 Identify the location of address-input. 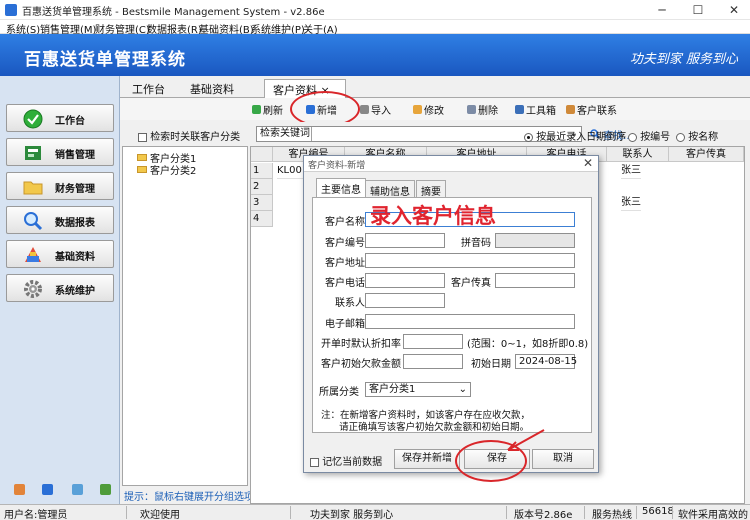
(470, 260).